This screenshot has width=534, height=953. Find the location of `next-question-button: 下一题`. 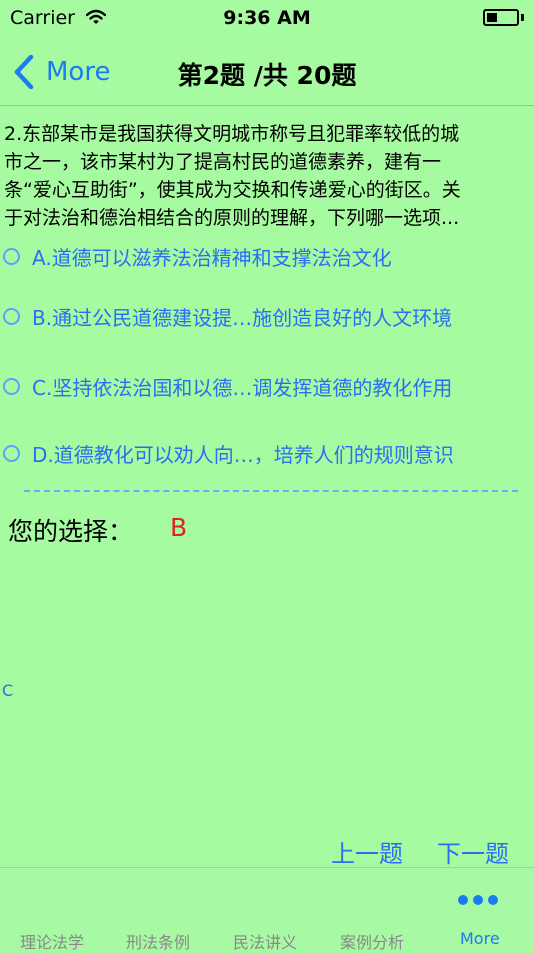

next-question-button: 下一题 is located at coordinates (473, 851).